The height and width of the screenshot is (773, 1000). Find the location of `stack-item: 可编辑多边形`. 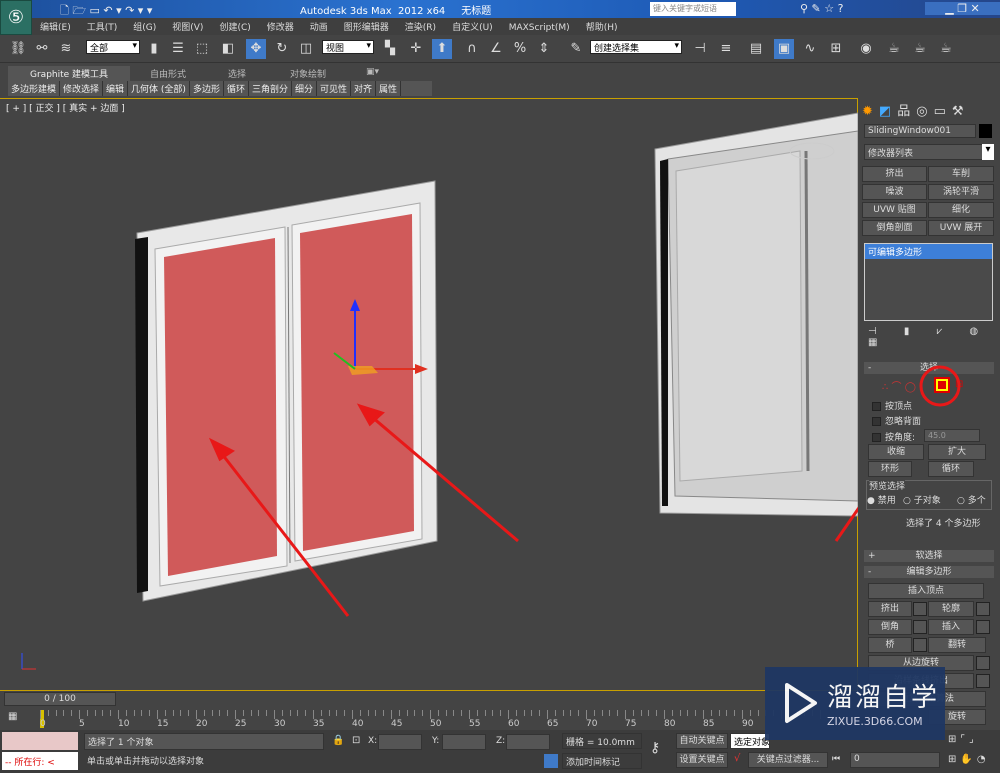

stack-item: 可编辑多边形 is located at coordinates (928, 251).